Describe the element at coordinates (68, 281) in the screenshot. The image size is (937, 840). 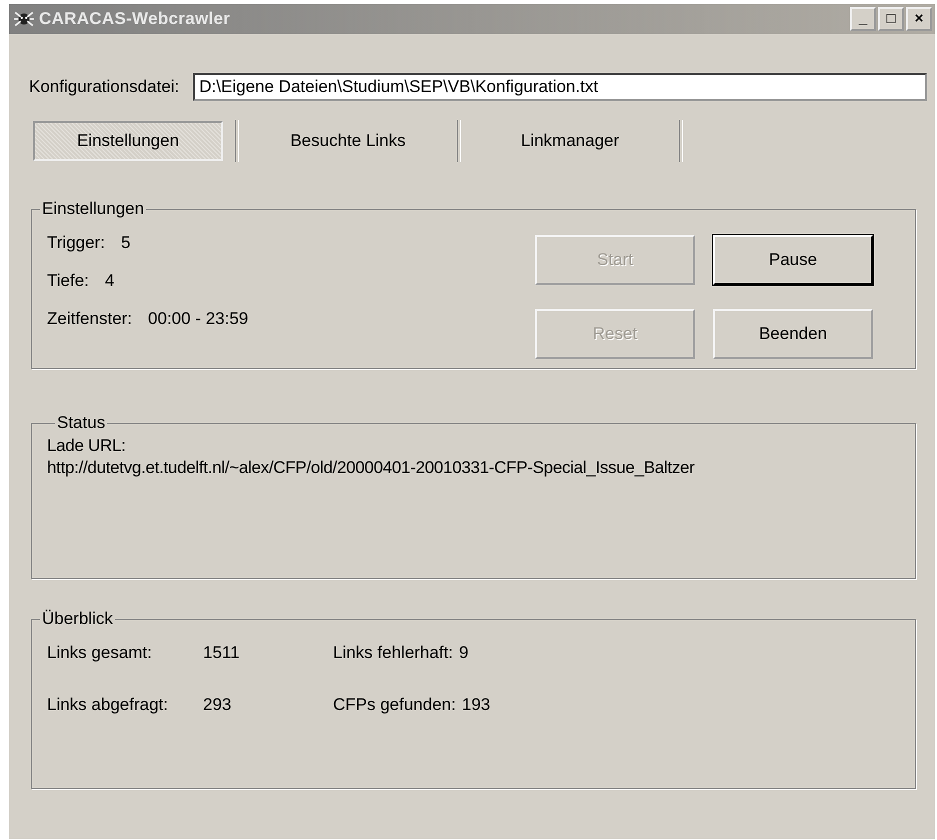
I see `field-label: Tiefe:` at that location.